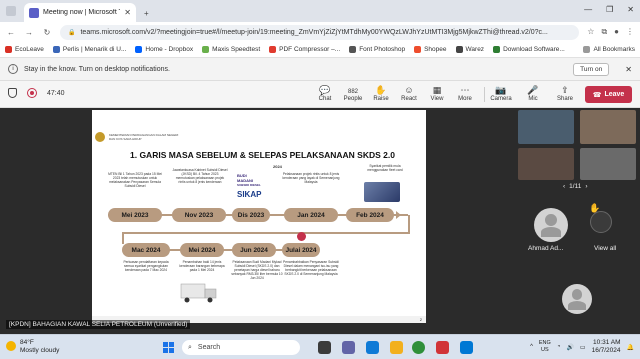 The image size is (640, 359). Describe the element at coordinates (236, 49) in the screenshot. I see `bookmark-label: Maxis Speedtest` at that location.